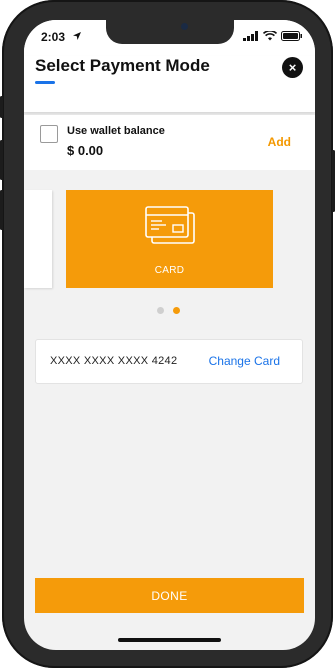 The width and height of the screenshot is (335, 668). Describe the element at coordinates (114, 361) in the screenshot. I see `masked-card-number: XXXX XXXX XXXX 4242` at that location.